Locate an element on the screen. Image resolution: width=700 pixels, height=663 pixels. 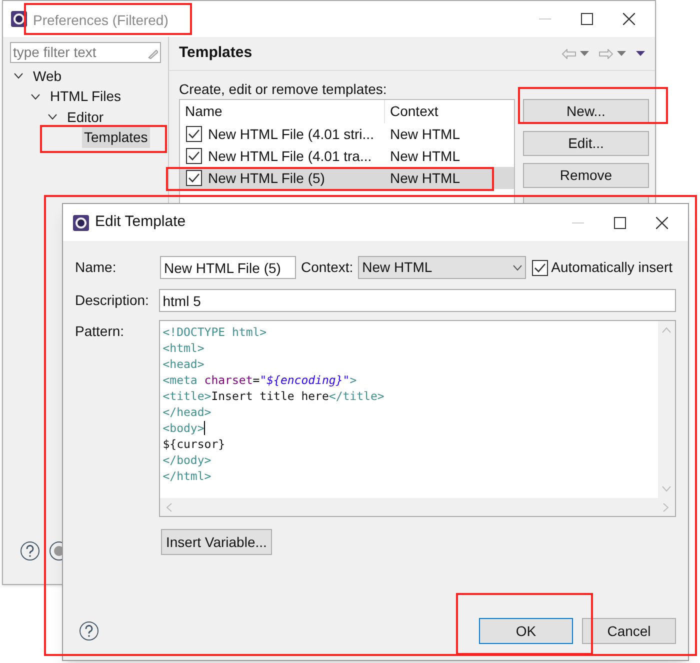
field-label: Pattern: is located at coordinates (100, 331).